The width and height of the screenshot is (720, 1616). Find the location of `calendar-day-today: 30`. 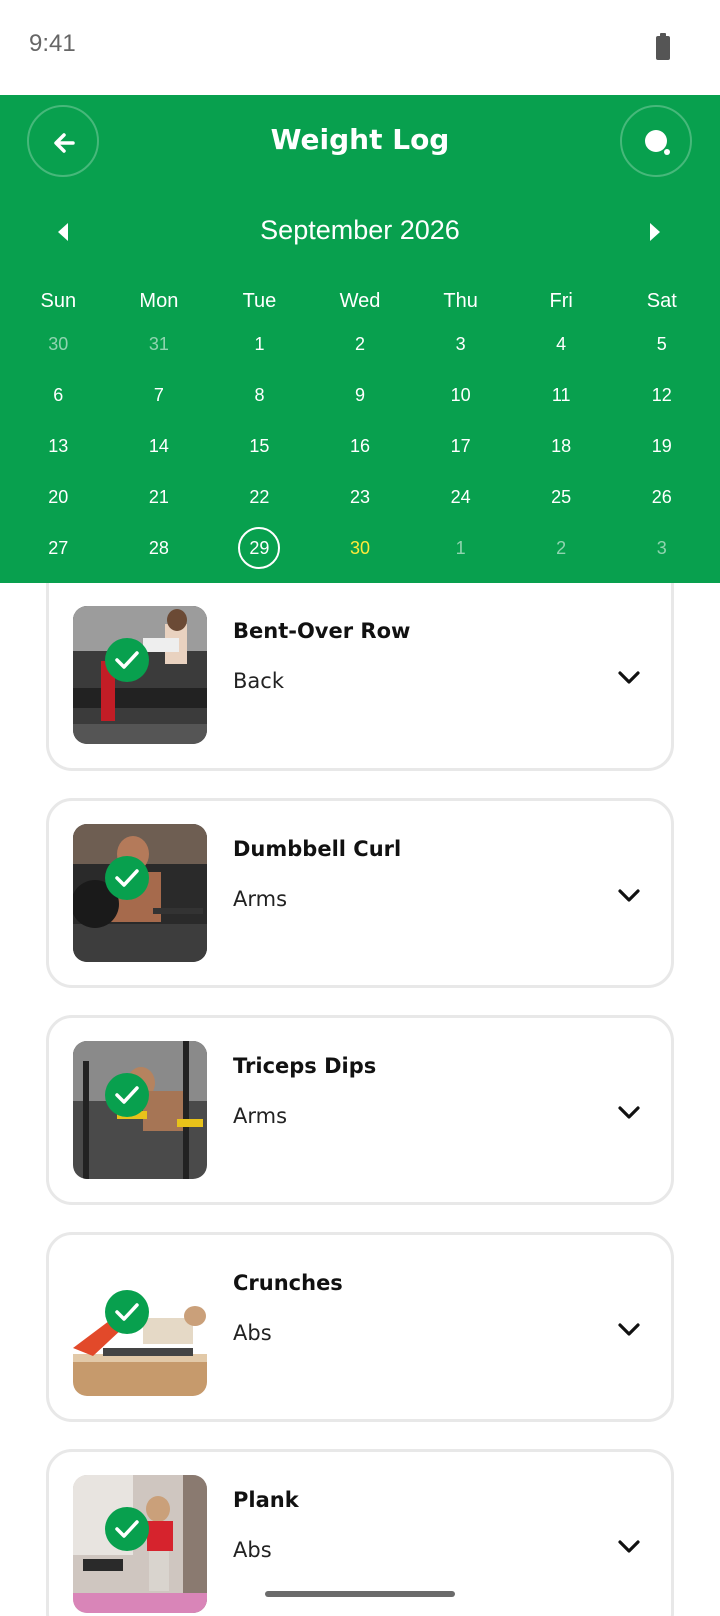

calendar-day-today: 30 is located at coordinates (360, 555).